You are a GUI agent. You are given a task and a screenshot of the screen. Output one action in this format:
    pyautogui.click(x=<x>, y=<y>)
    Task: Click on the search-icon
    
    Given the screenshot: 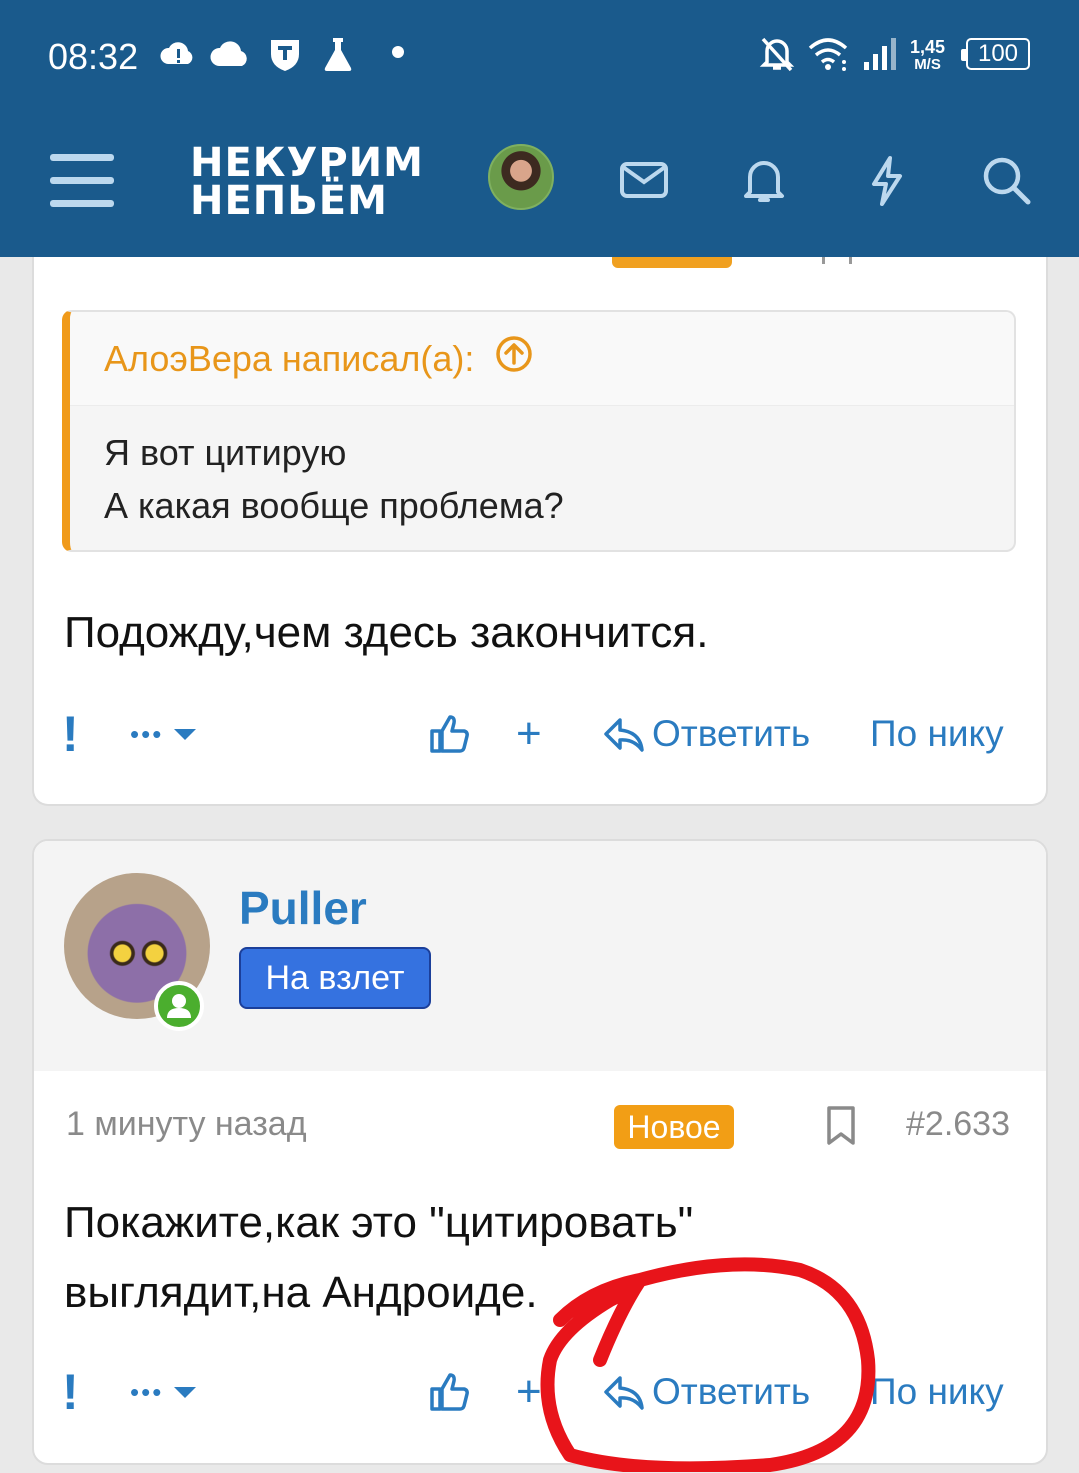 What is the action you would take?
    pyautogui.click(x=1006, y=180)
    